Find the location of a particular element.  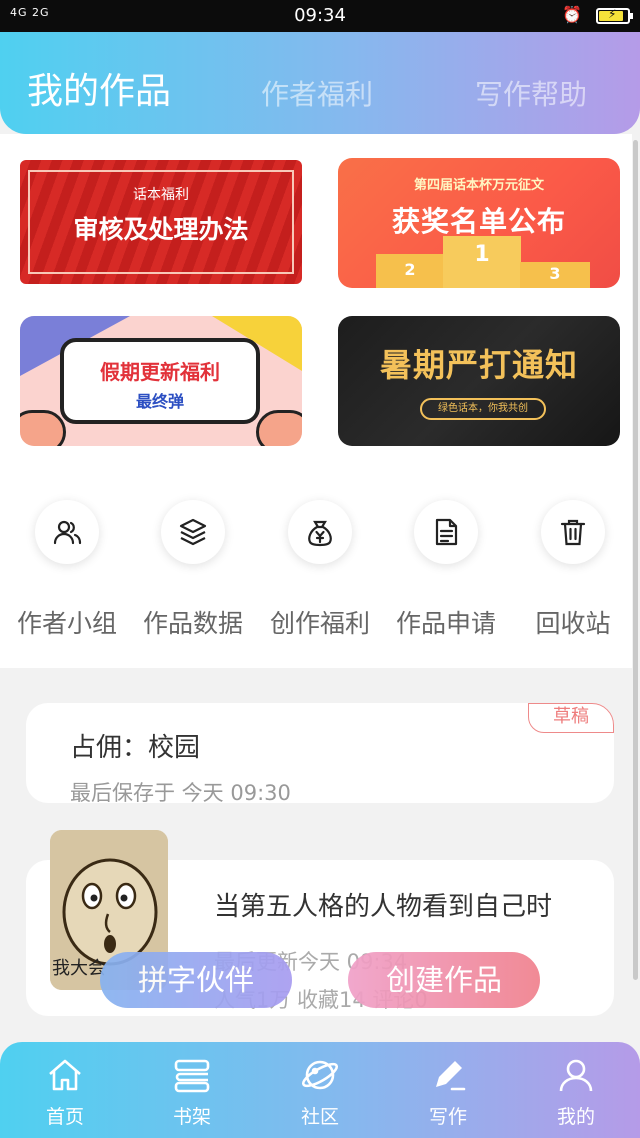

banner-title: 假期更新福利 is located at coordinates (160, 372).